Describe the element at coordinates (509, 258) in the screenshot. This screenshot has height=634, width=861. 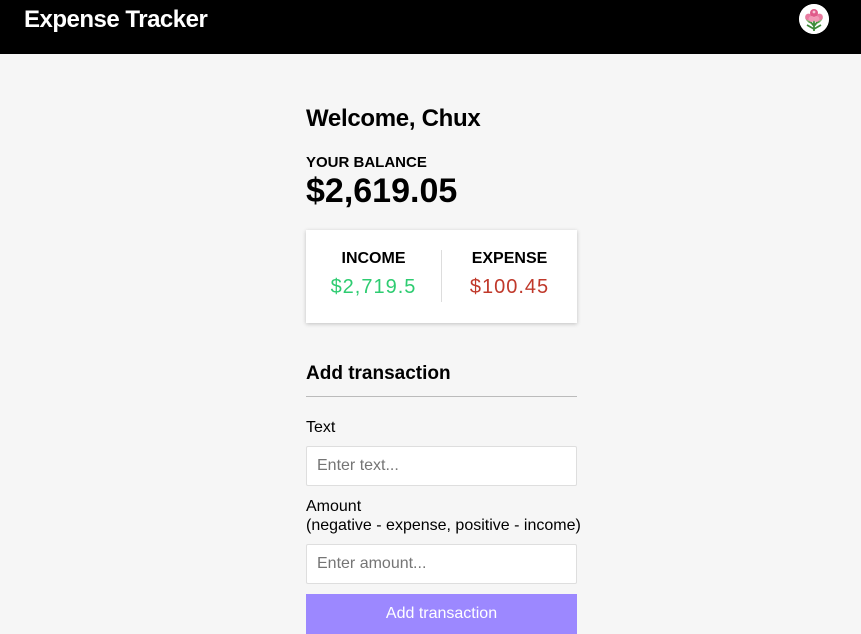
I see `expense-label: EXPENSE` at that location.